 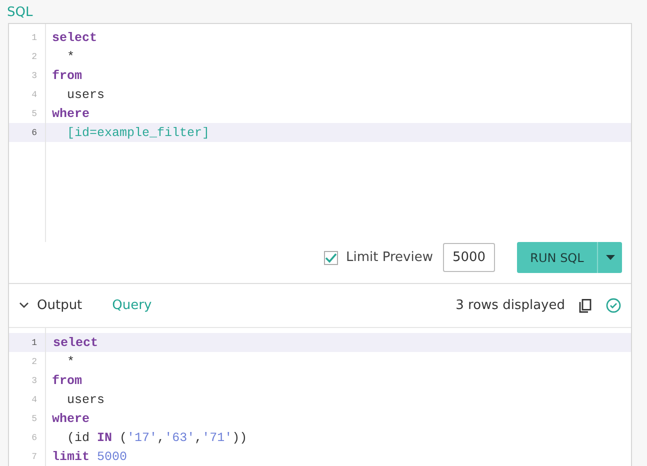 What do you see at coordinates (469, 257) in the screenshot?
I see `limit-input: 5000` at bounding box center [469, 257].